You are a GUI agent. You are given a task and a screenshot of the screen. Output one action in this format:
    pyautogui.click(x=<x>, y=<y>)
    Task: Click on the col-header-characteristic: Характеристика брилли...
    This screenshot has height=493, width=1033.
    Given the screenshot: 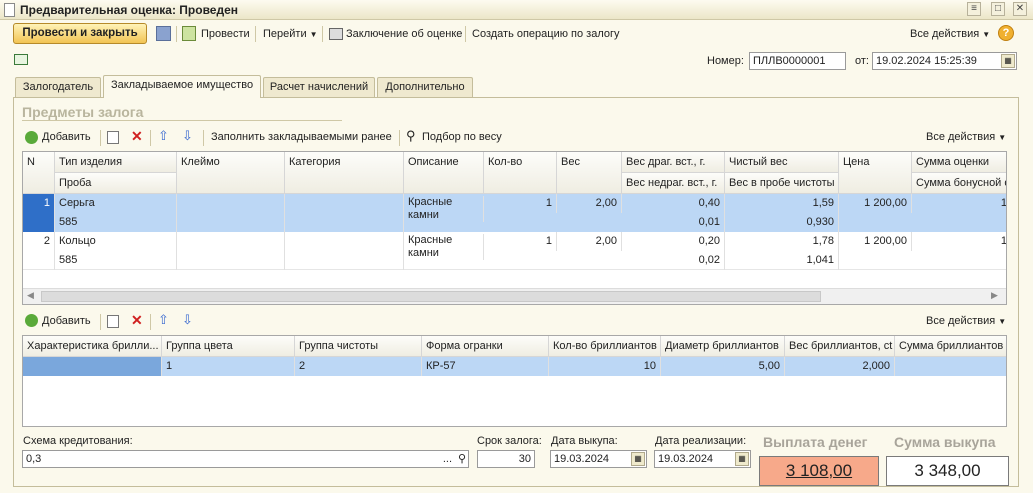 What is the action you would take?
    pyautogui.click(x=92, y=346)
    